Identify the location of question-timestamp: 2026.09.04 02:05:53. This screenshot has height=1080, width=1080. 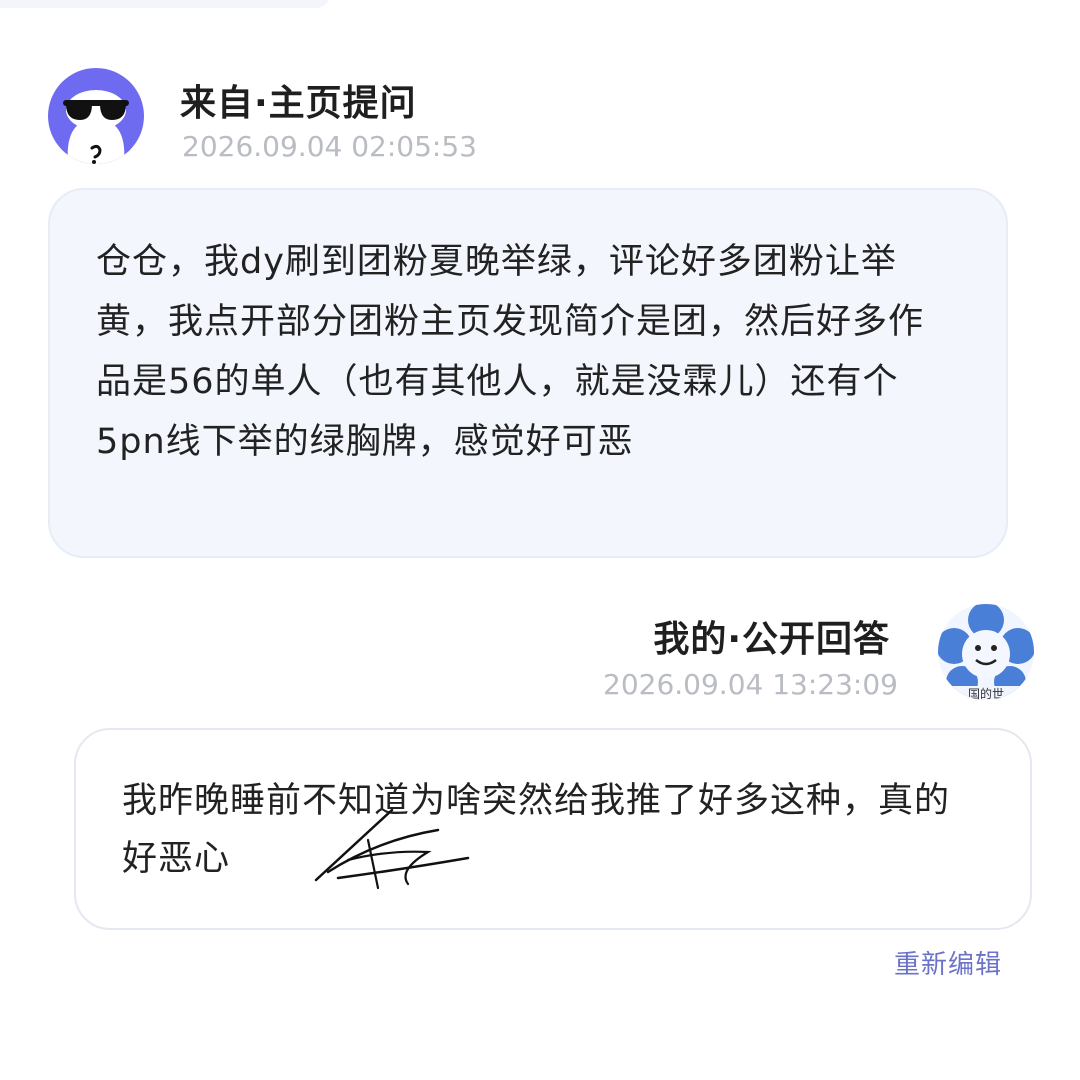
(329, 146).